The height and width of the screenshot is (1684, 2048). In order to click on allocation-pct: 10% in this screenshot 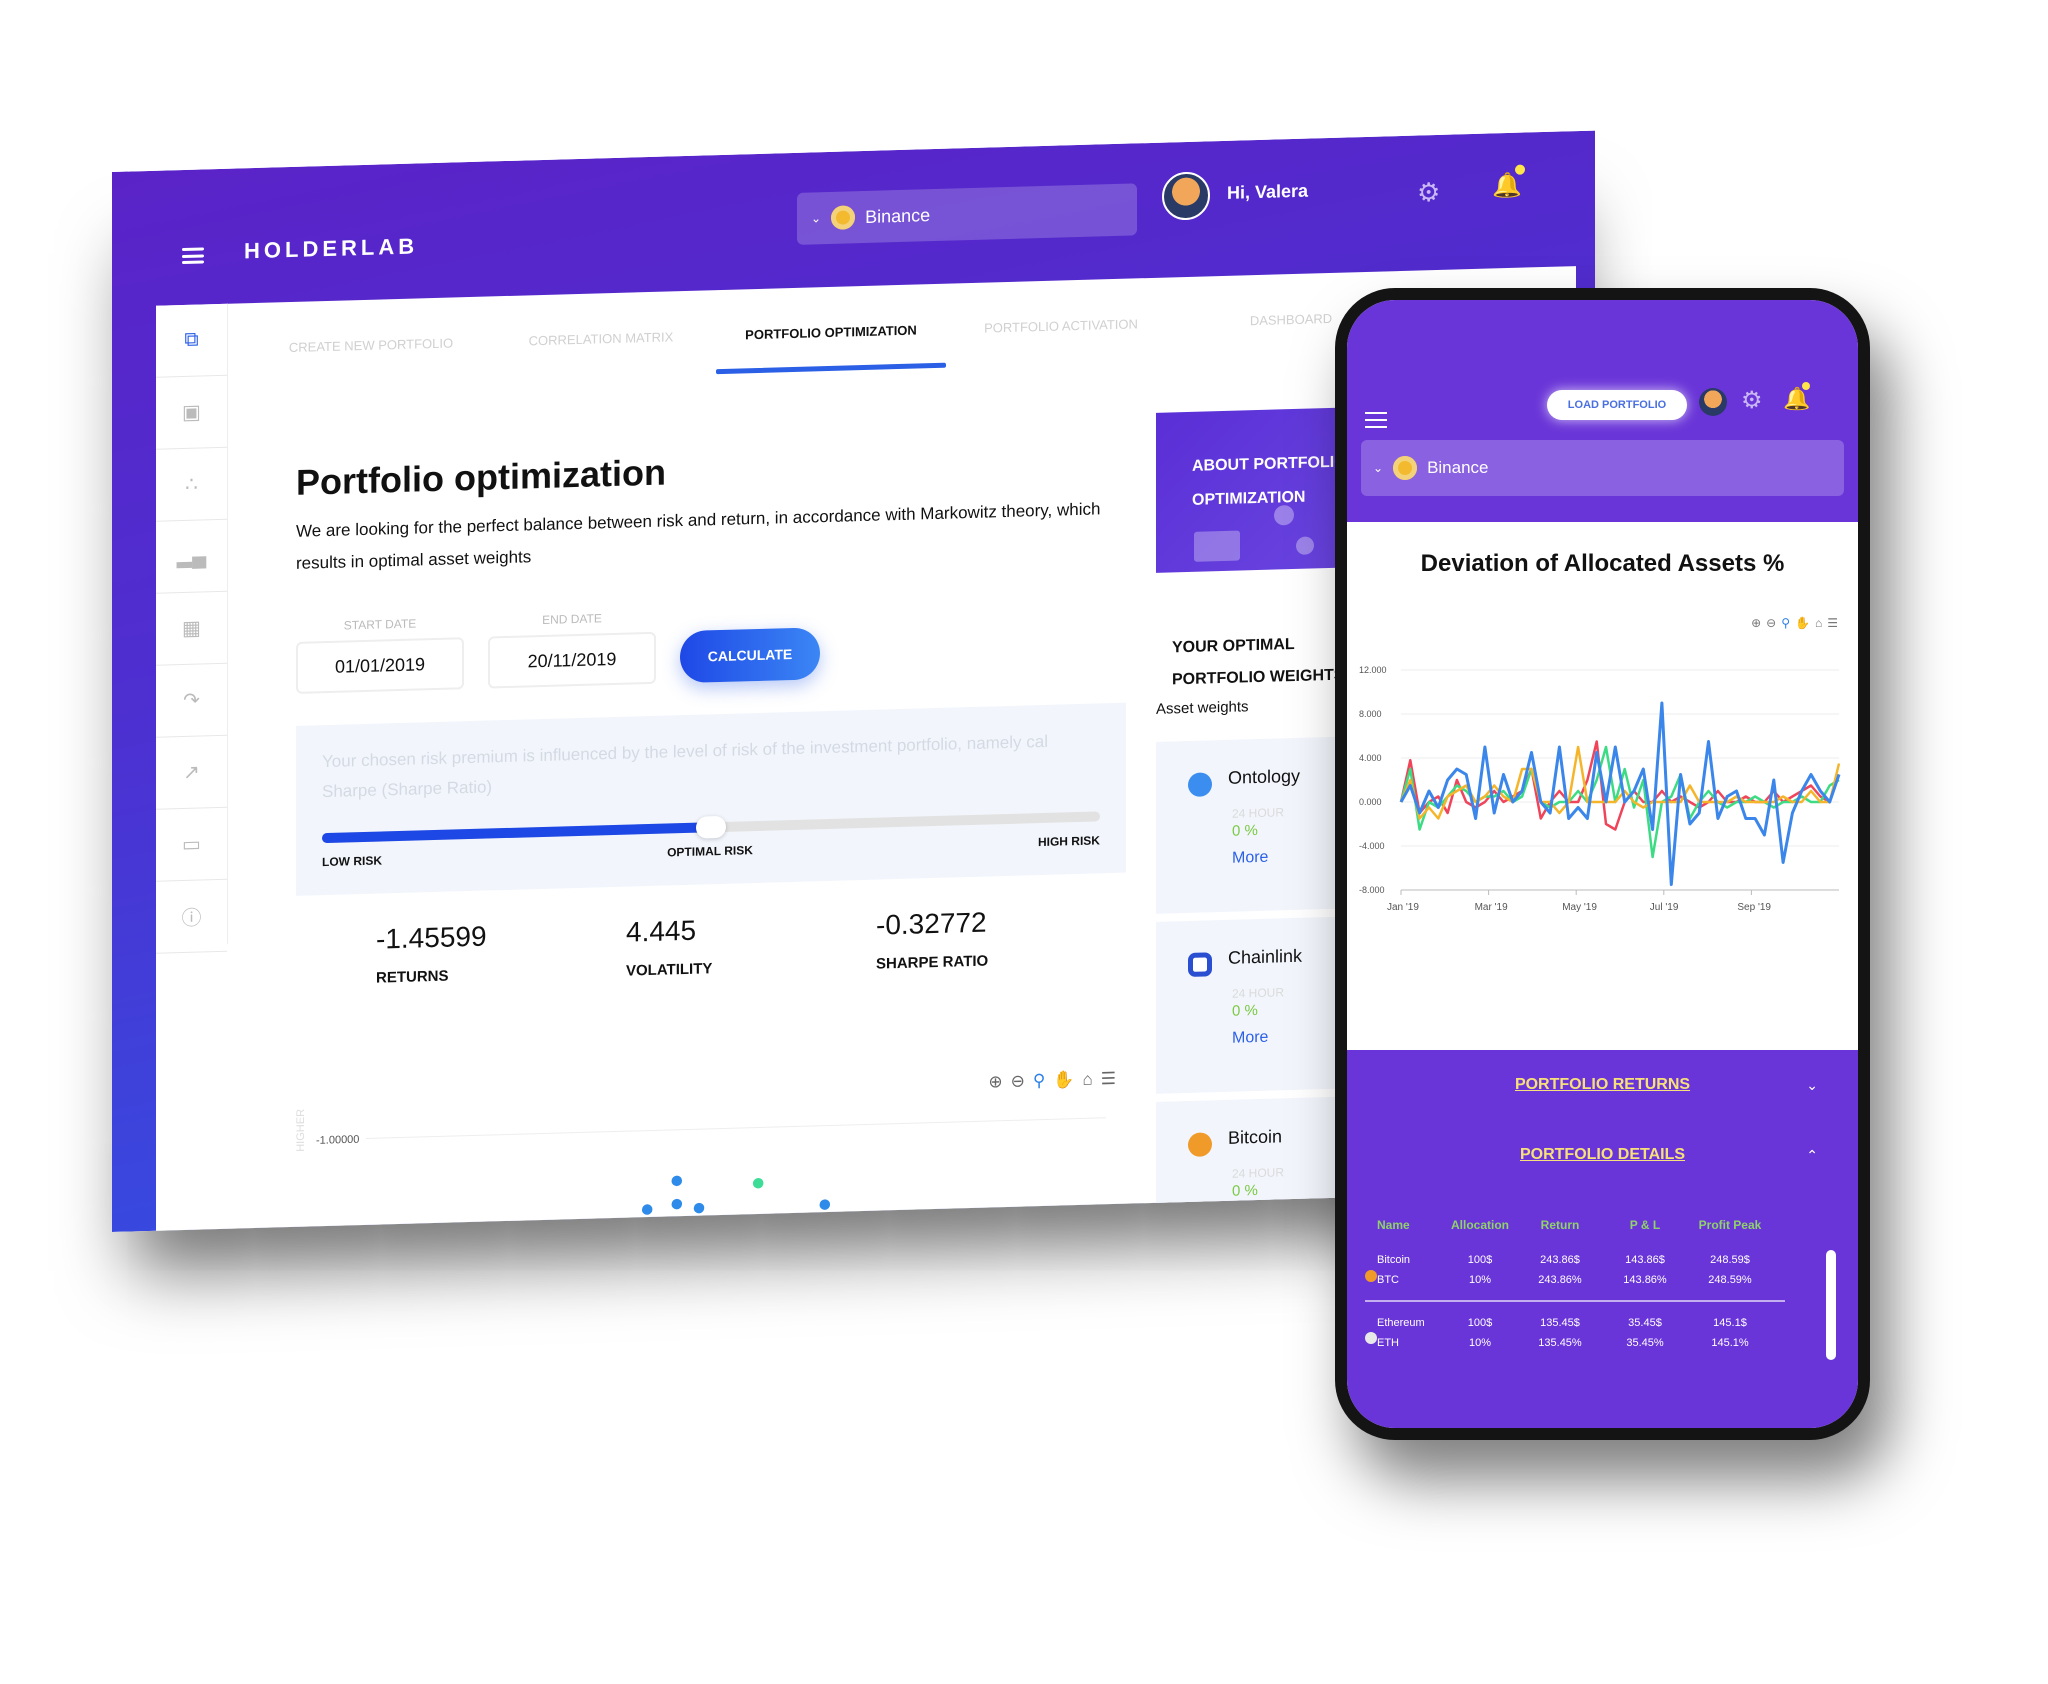, I will do `click(1480, 1343)`.